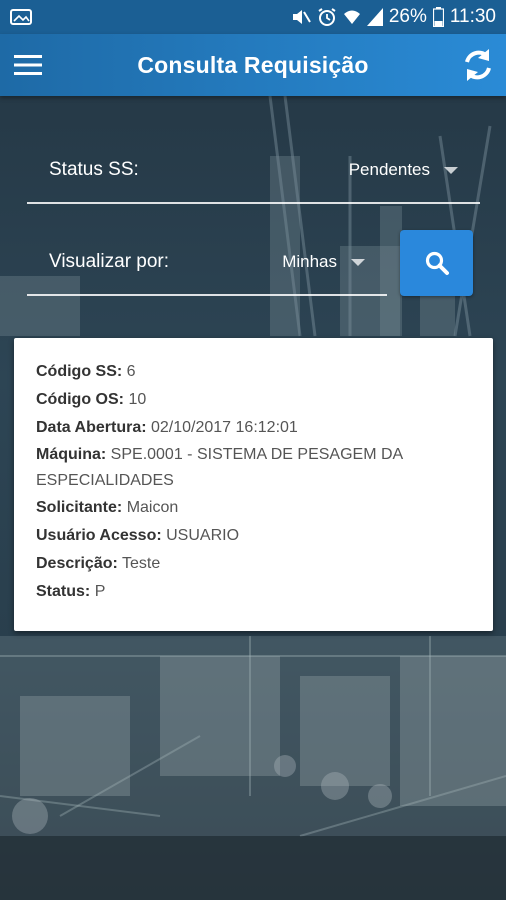 The height and width of the screenshot is (900, 506). What do you see at coordinates (253, 171) in the screenshot?
I see `status-filter-row: Status SS: Pendentes` at bounding box center [253, 171].